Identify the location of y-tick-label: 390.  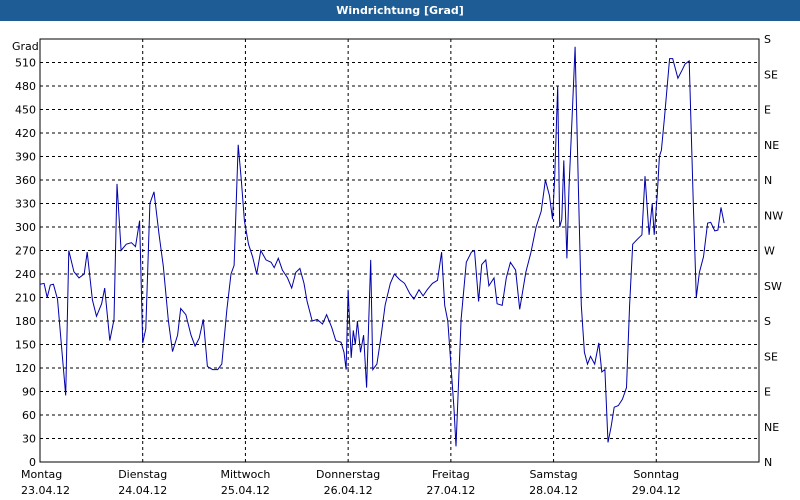
(25, 157).